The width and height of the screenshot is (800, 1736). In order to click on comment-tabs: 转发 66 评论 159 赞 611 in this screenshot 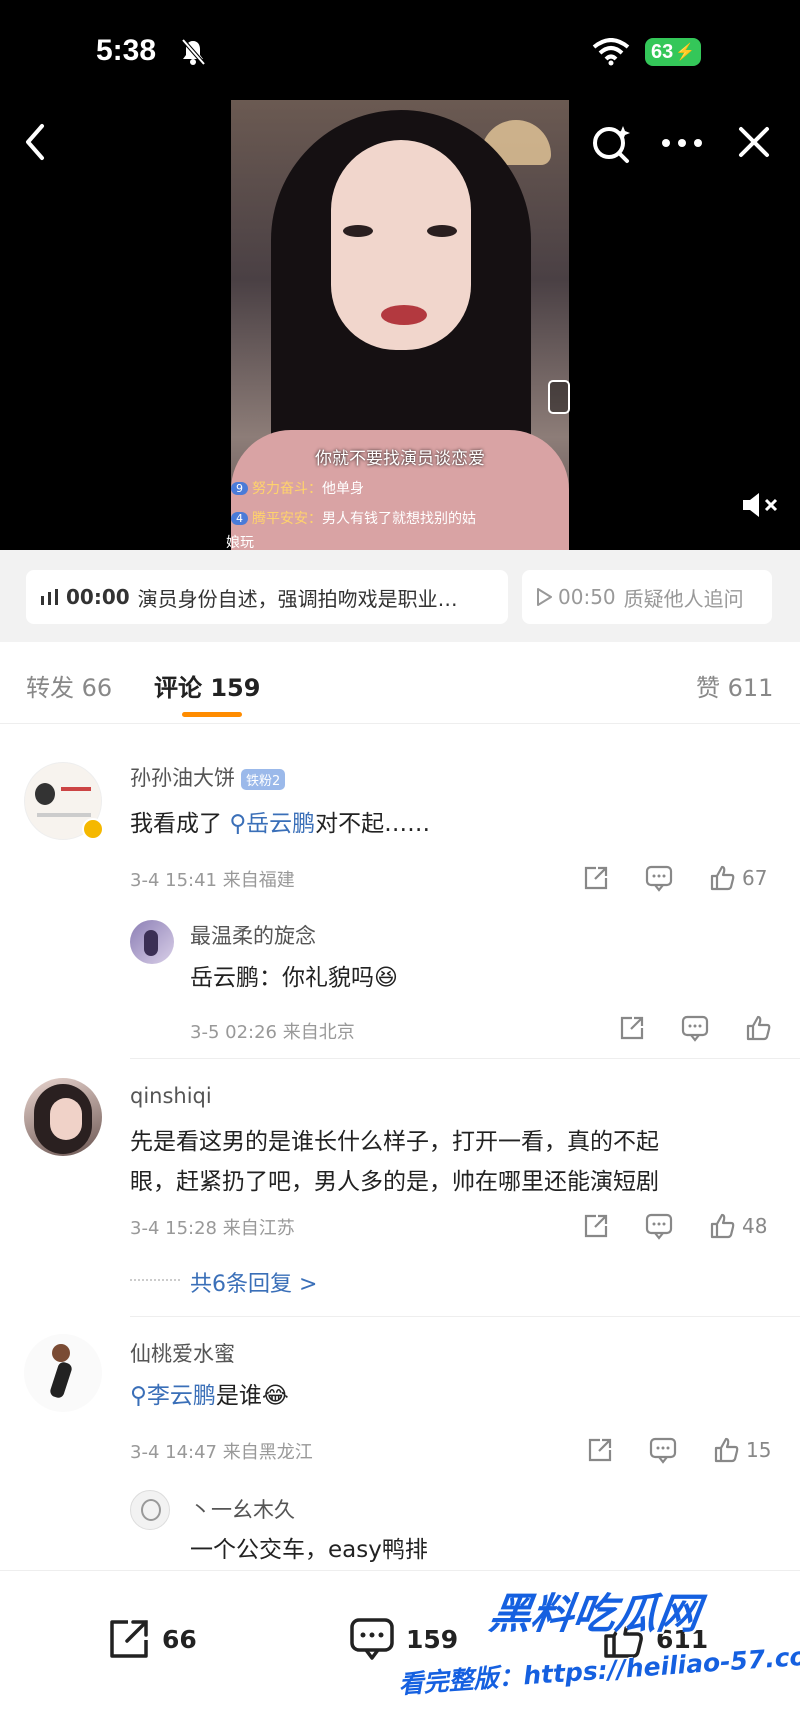, I will do `click(400, 683)`.